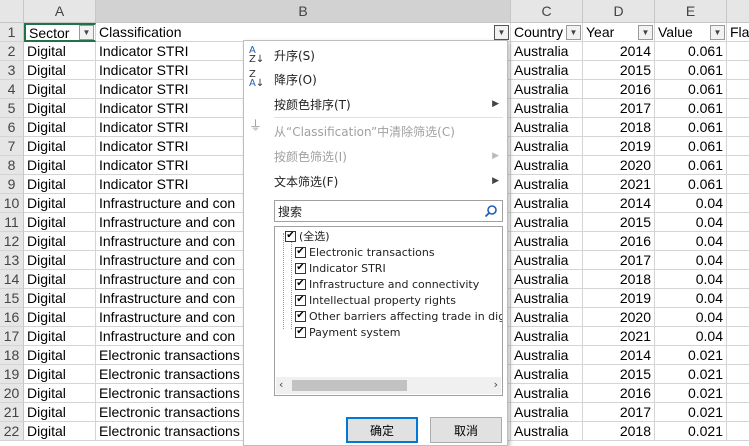  Describe the element at coordinates (388, 211) in the screenshot. I see `filter-search-input: 搜索` at that location.